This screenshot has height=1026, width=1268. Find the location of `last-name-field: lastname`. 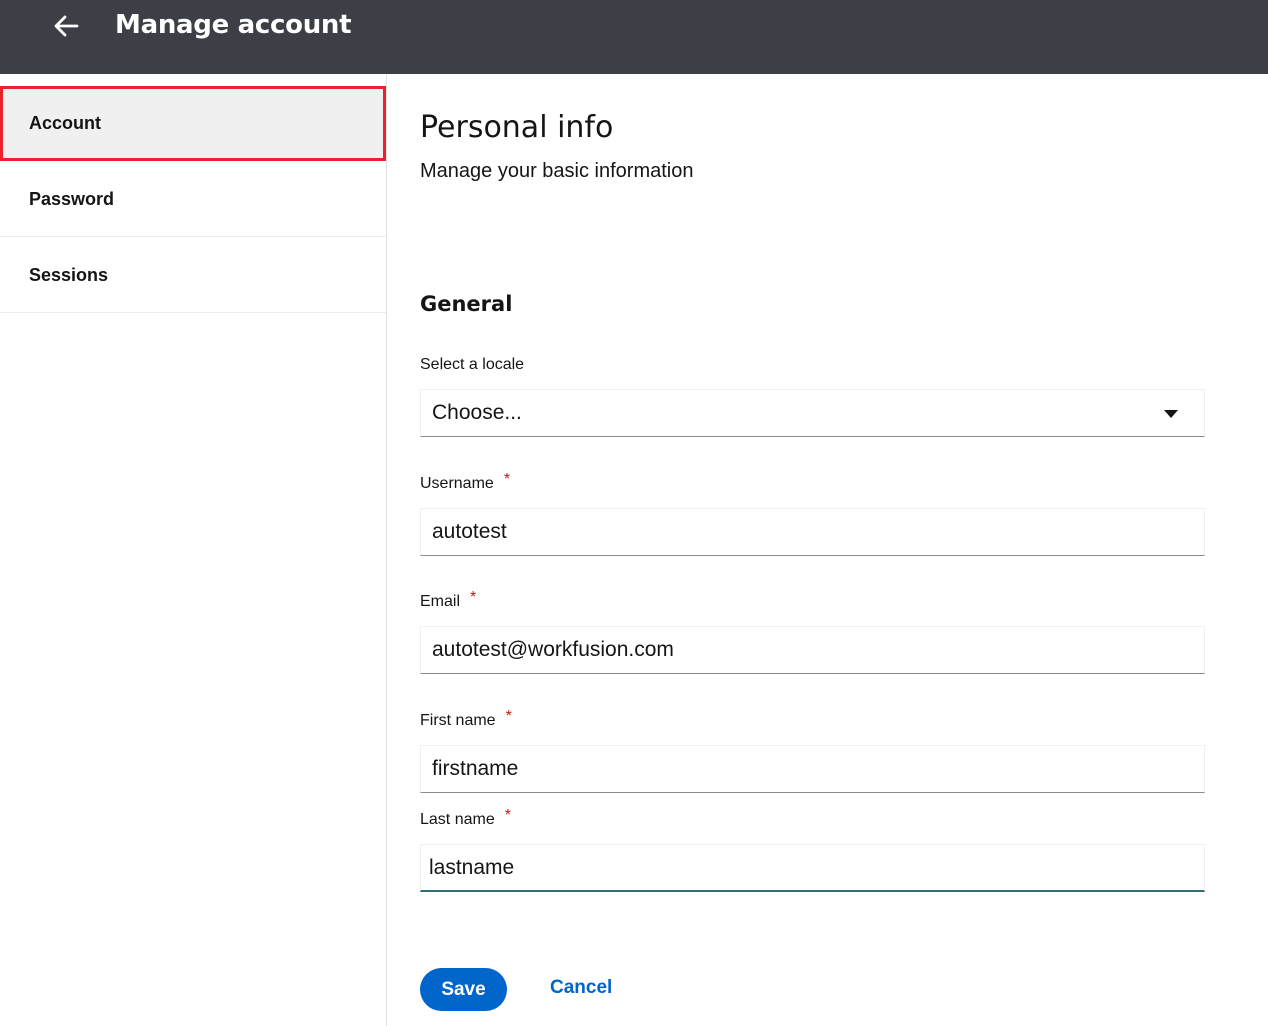

last-name-field: lastname is located at coordinates (812, 868).